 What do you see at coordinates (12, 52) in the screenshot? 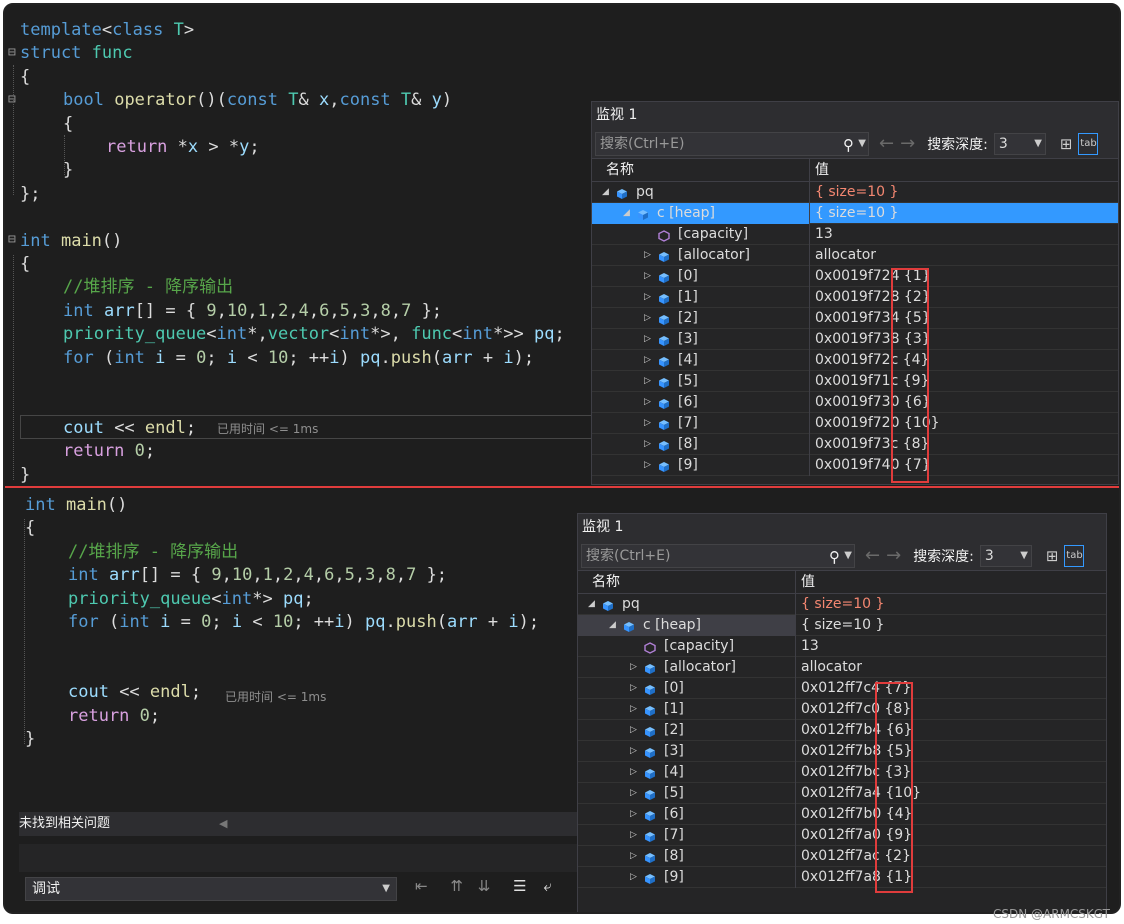
I see `fold-marker-struct: ⊟` at bounding box center [12, 52].